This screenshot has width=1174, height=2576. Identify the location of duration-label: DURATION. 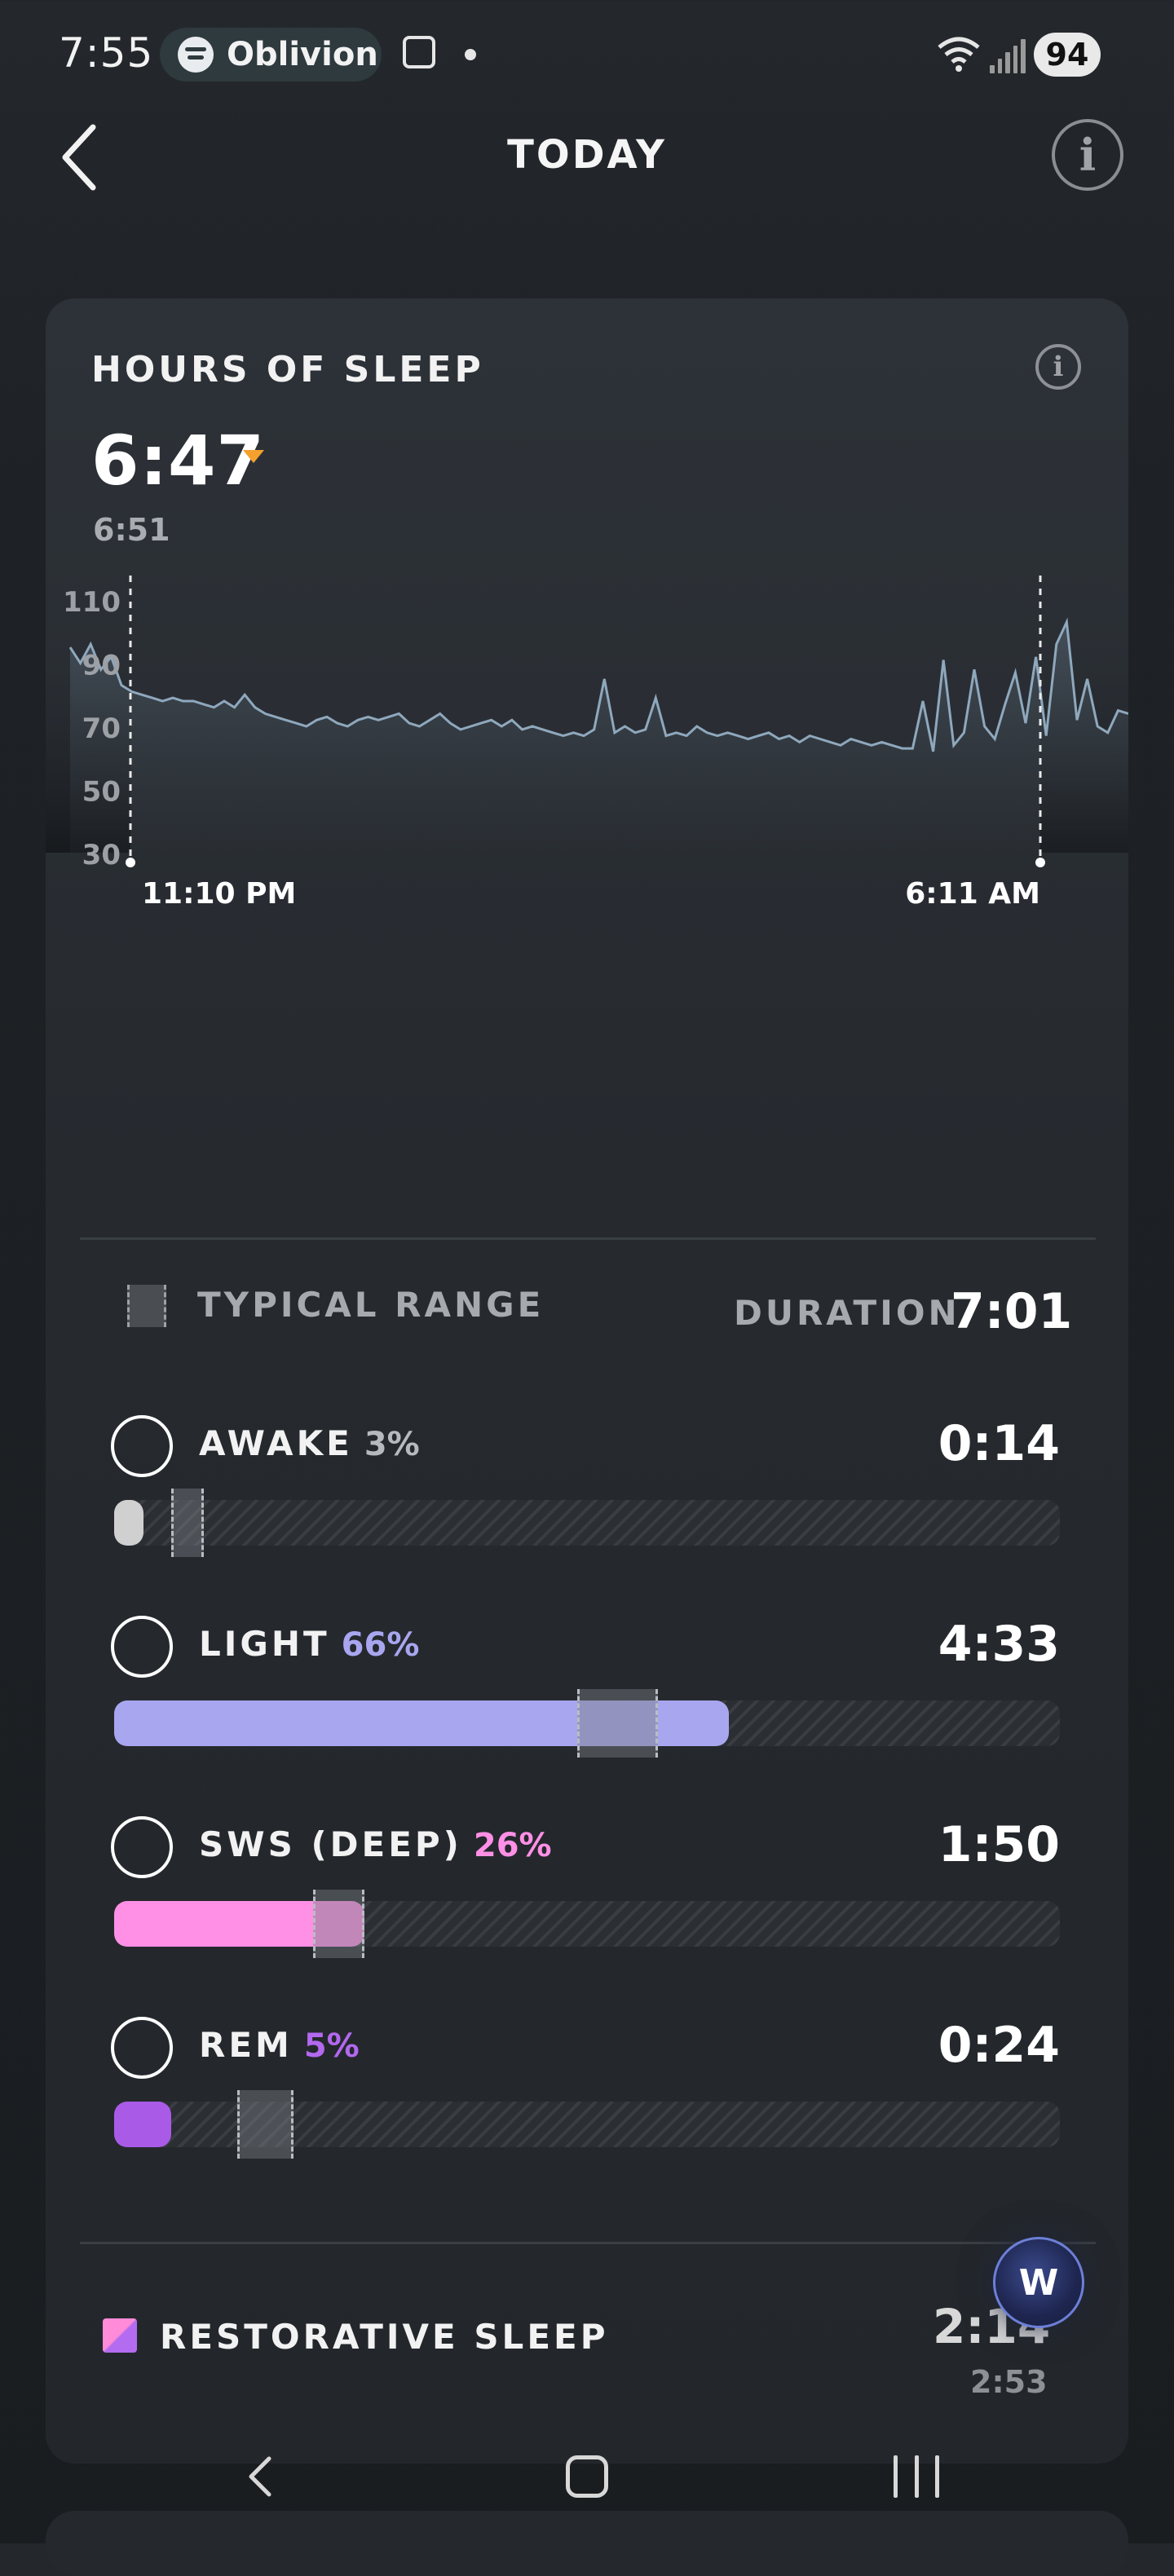
(847, 1313).